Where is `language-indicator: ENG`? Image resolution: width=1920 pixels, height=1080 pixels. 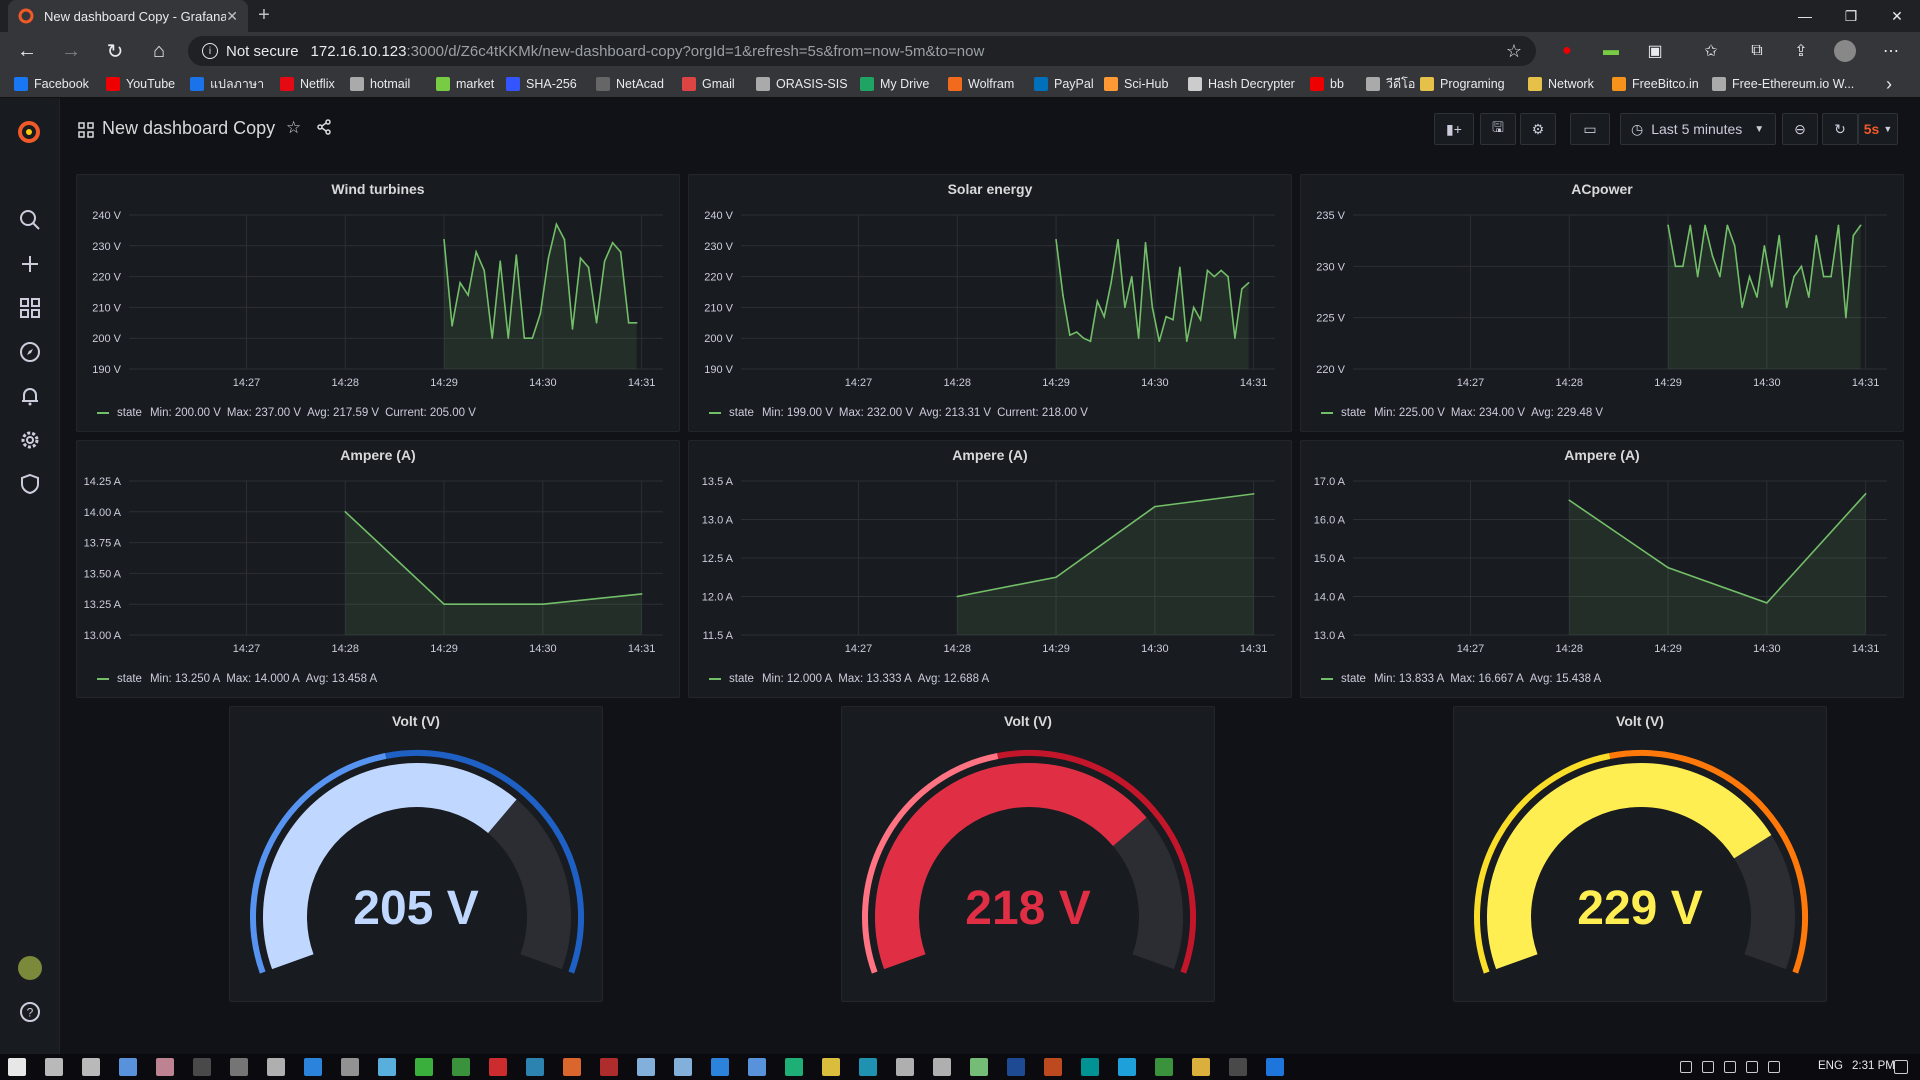
language-indicator: ENG is located at coordinates (1830, 1066).